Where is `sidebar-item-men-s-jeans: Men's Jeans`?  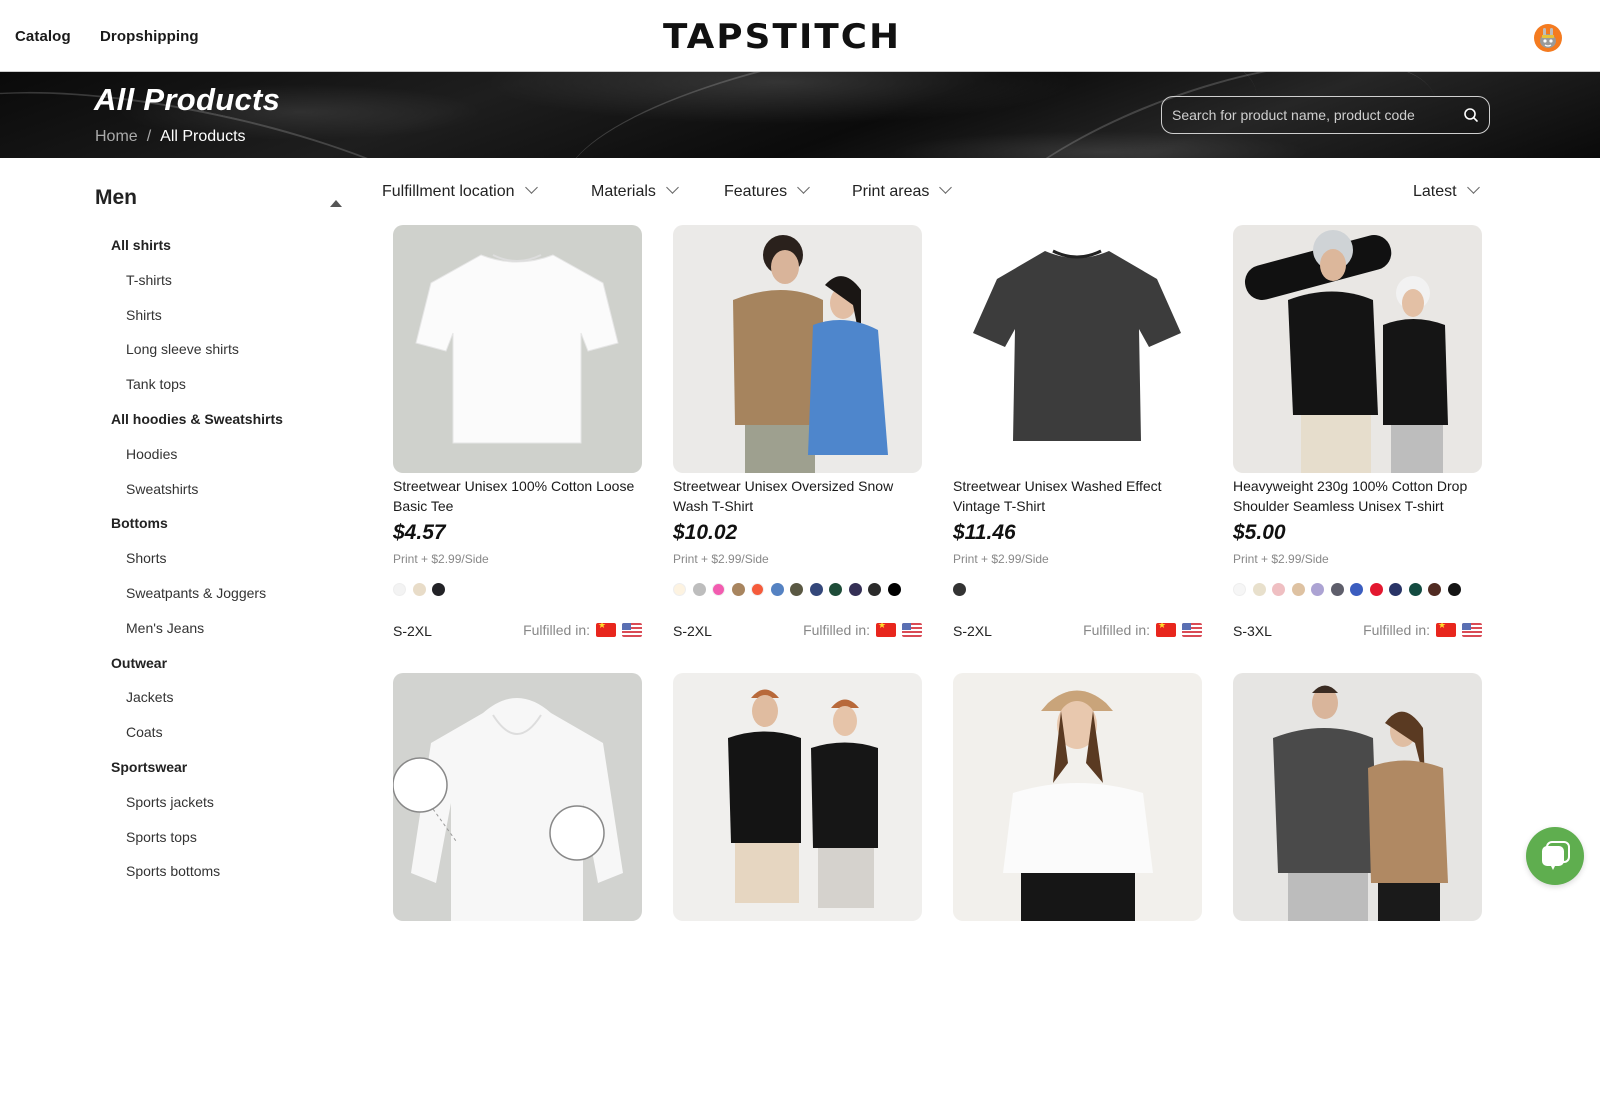
sidebar-item-men-s-jeans: Men's Jeans is located at coordinates (220, 628).